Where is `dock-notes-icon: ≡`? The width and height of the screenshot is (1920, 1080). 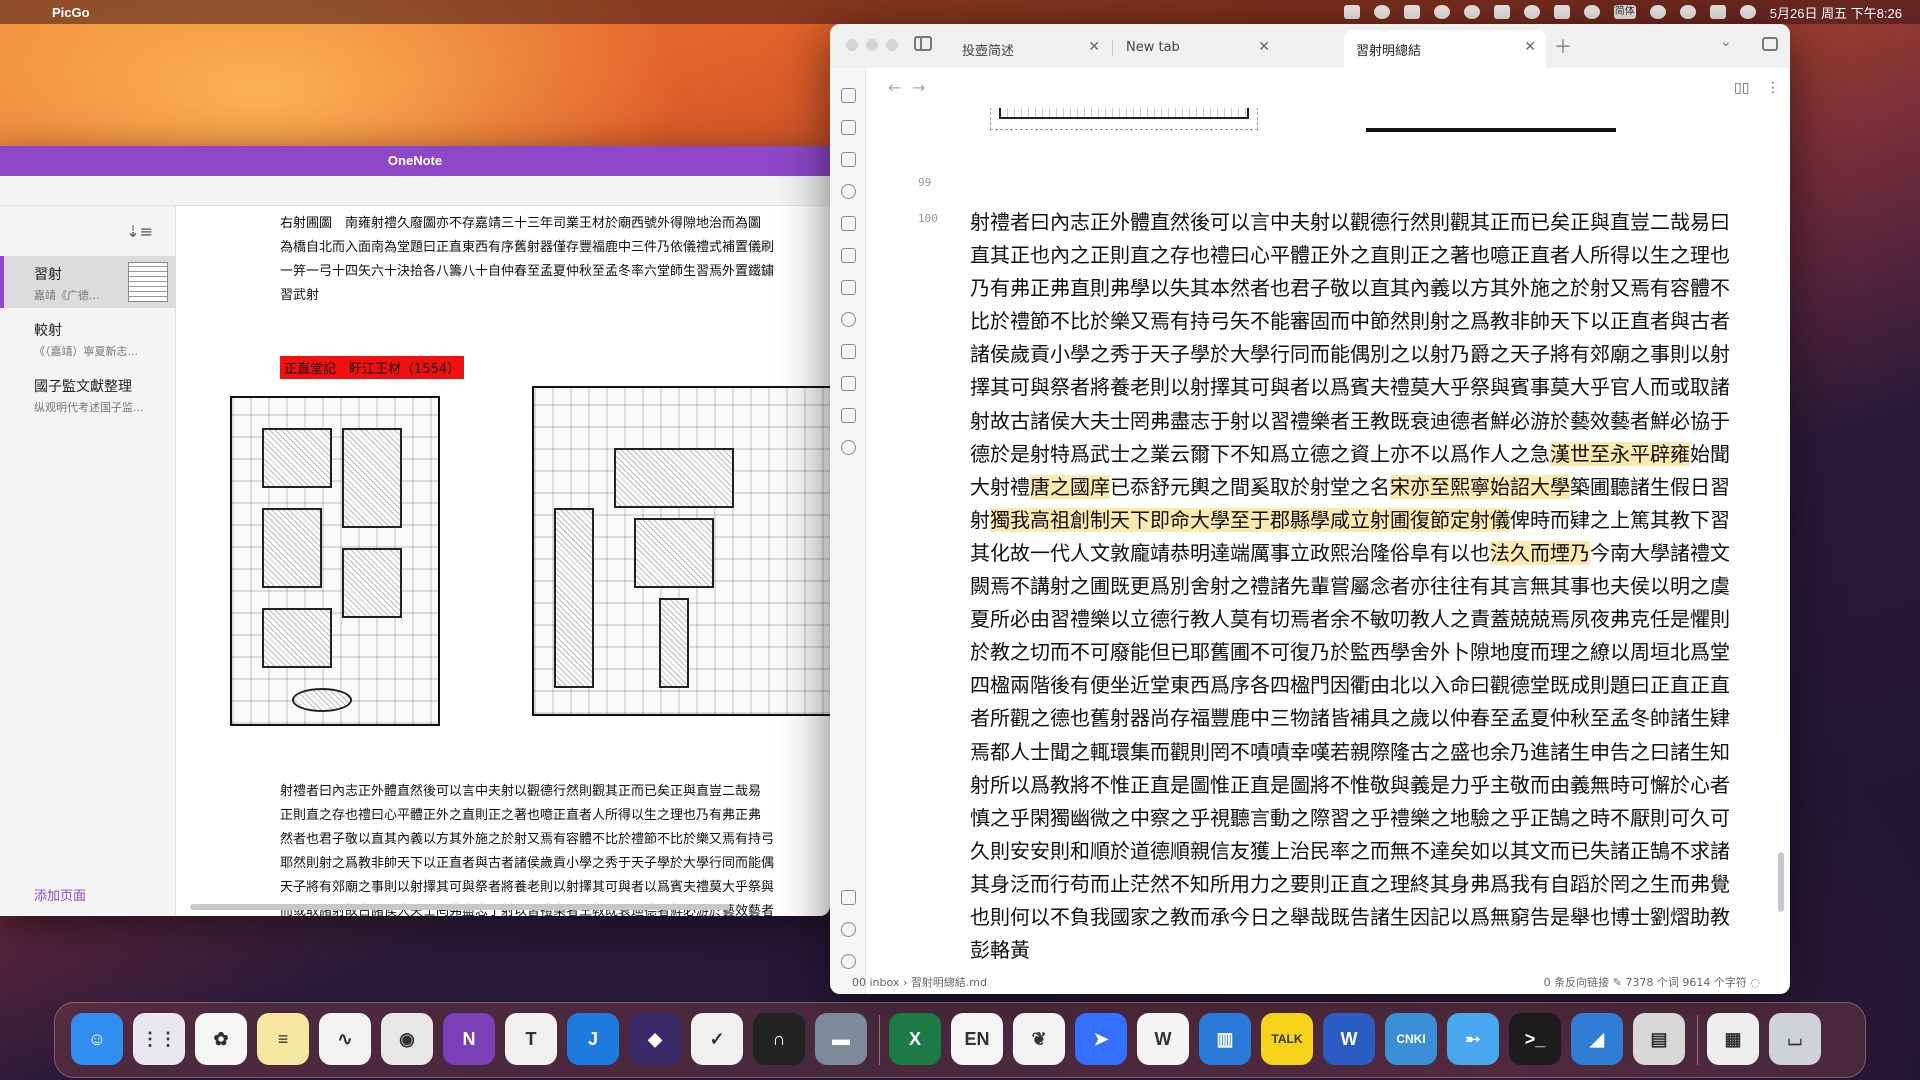
dock-notes-icon: ≡ is located at coordinates (283, 1039).